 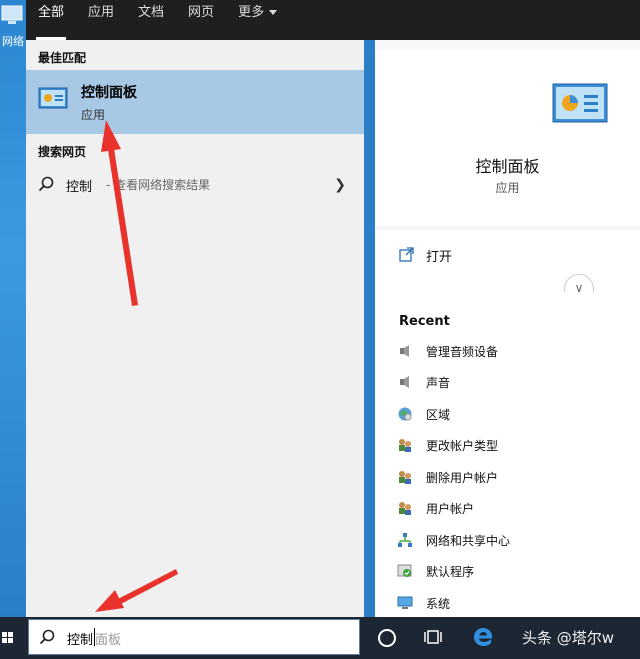 What do you see at coordinates (251, 12) in the screenshot?
I see `tab-more-label: 更多` at bounding box center [251, 12].